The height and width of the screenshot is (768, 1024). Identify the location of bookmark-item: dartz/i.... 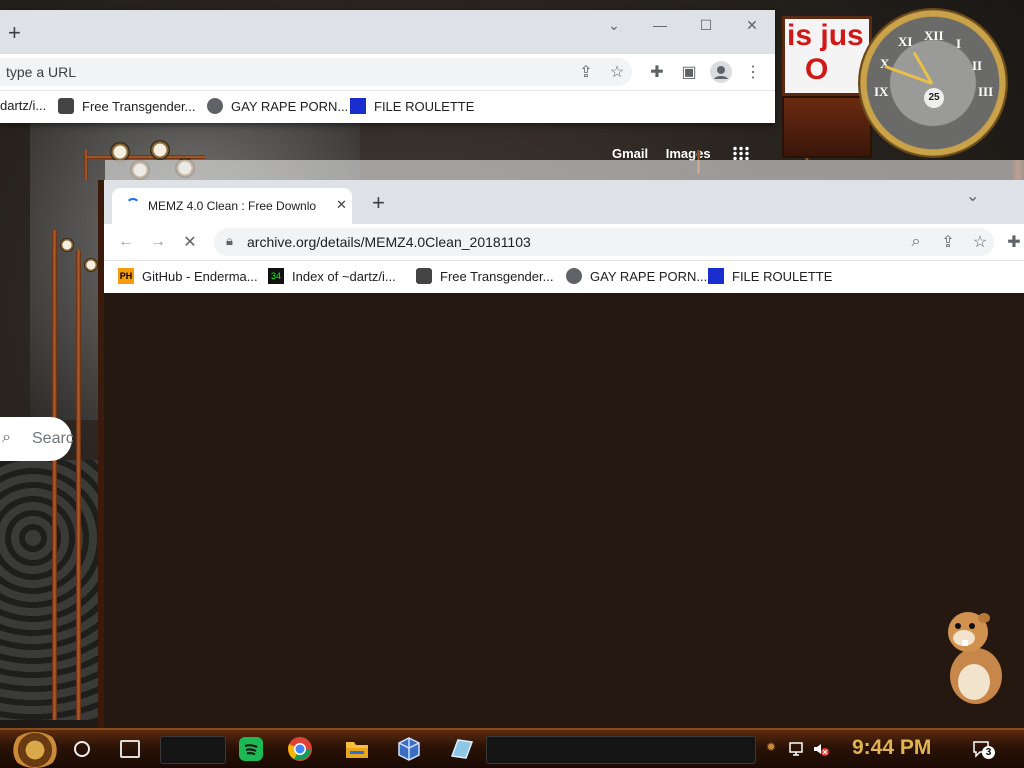
(23, 105).